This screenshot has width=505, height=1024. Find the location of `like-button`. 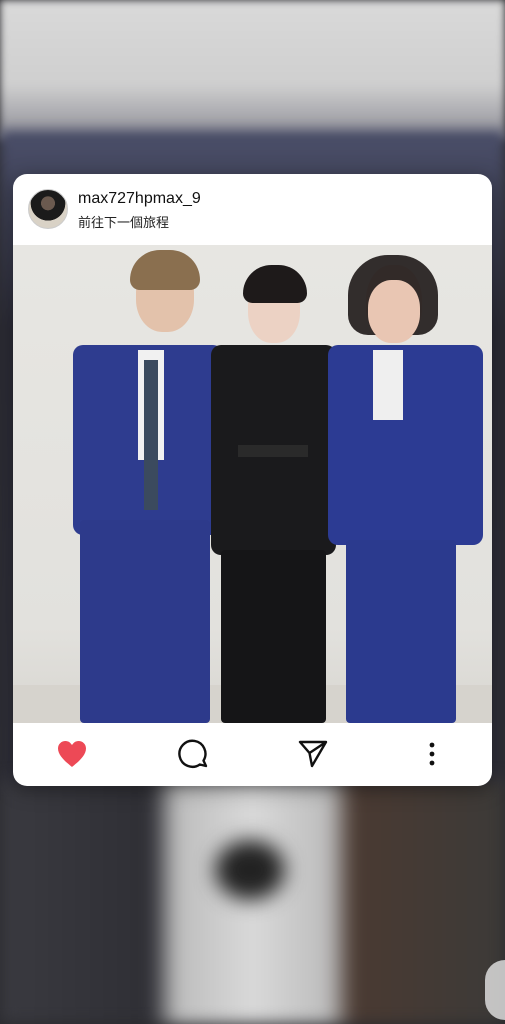

like-button is located at coordinates (72, 754).